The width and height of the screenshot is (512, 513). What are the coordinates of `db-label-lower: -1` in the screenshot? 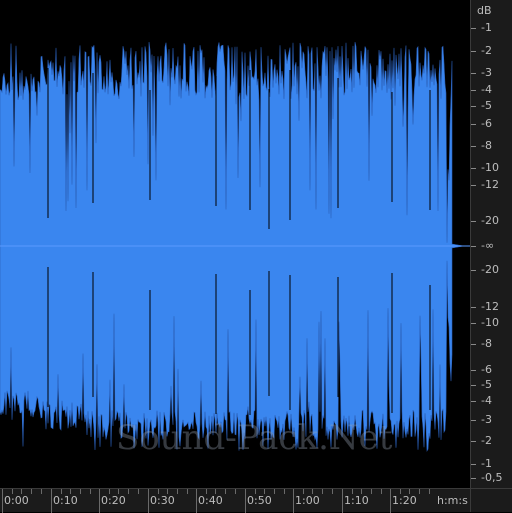 It's located at (486, 463).